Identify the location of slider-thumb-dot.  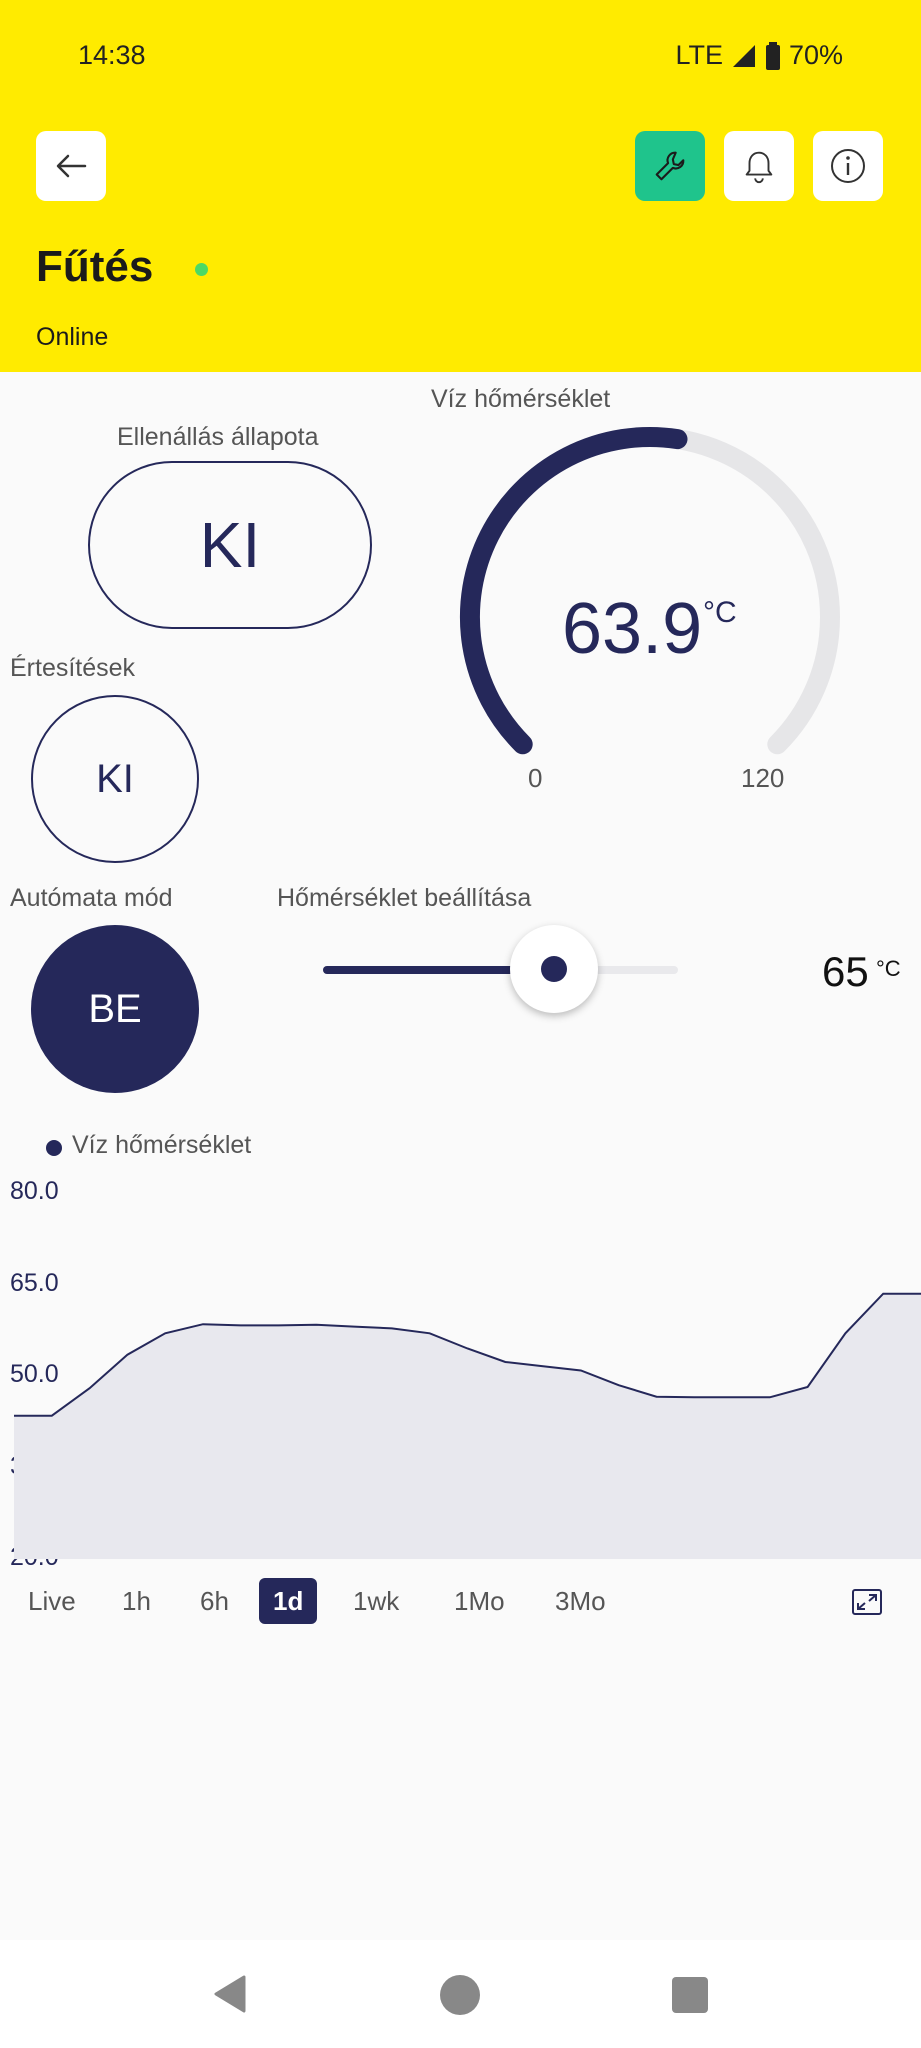
(553, 969).